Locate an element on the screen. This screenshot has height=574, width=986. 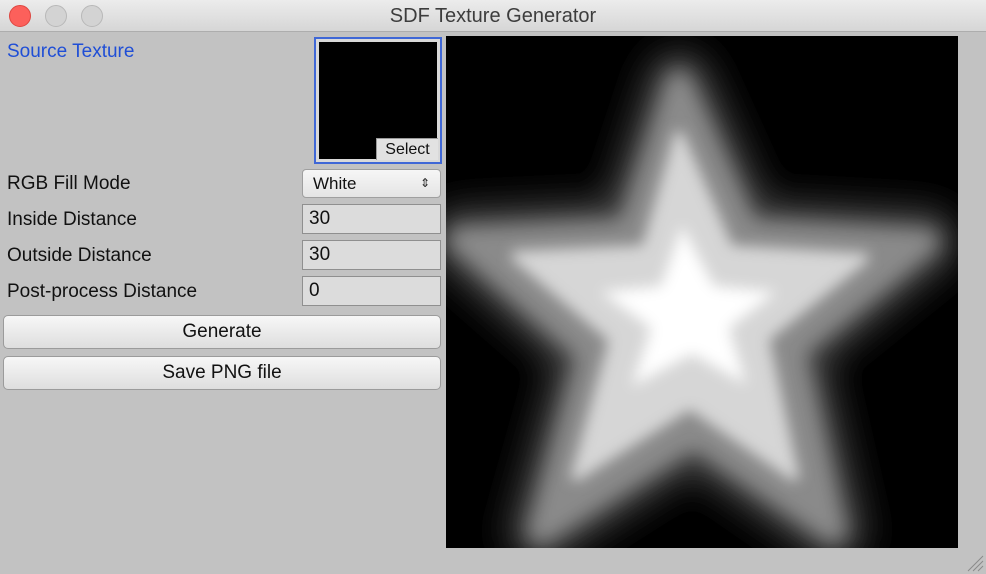
rgb-fill-mode-label: RGB Fill Mode is located at coordinates (69, 183).